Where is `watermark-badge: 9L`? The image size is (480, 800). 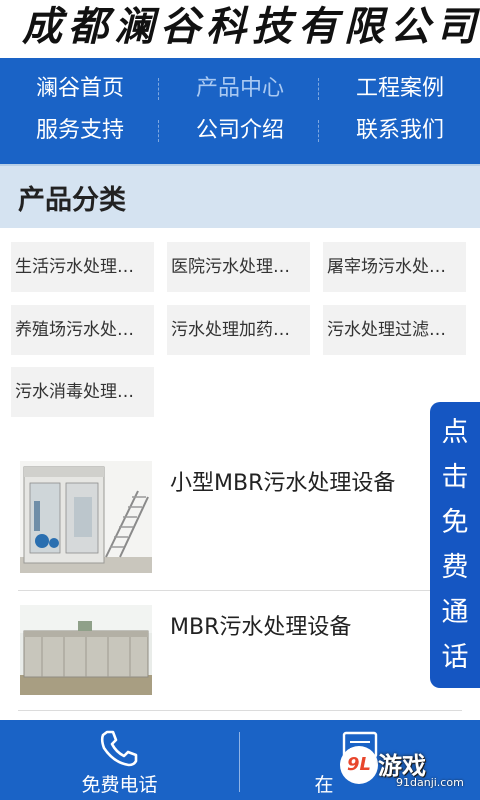 watermark-badge: 9L is located at coordinates (359, 765).